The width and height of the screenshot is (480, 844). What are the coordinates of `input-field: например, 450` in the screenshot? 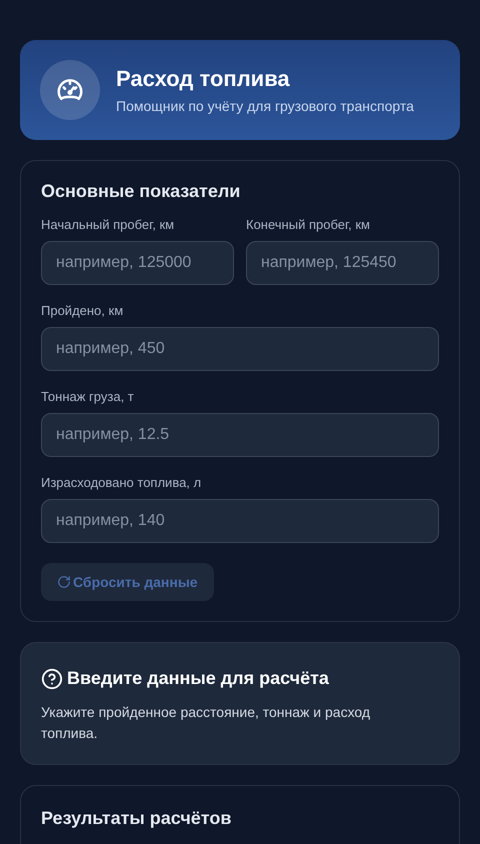 It's located at (240, 349).